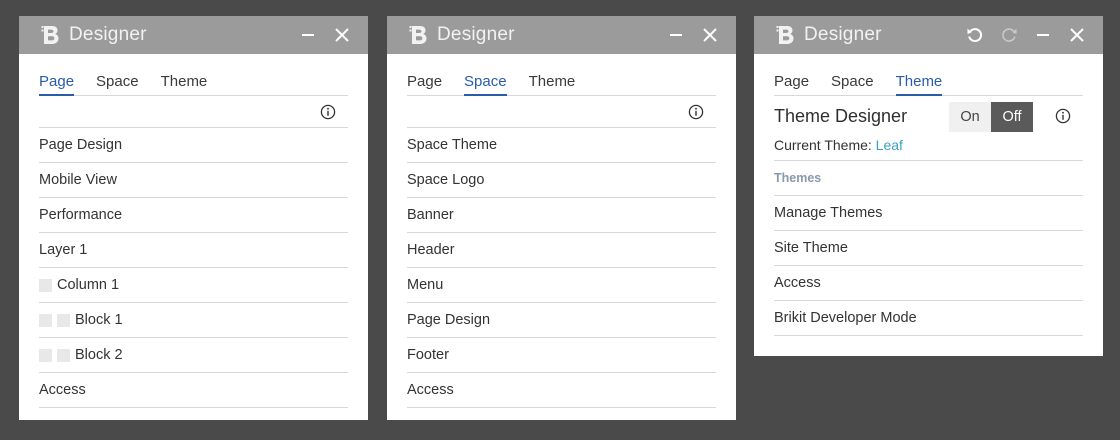 The width and height of the screenshot is (1120, 440). I want to click on theme-designer-toggle: On Off, so click(991, 117).